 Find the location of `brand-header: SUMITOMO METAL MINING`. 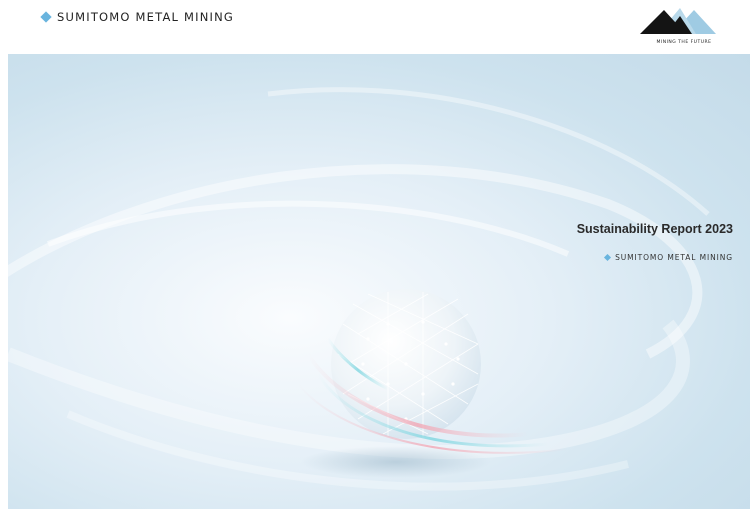

brand-header: SUMITOMO METAL MINING is located at coordinates (137, 17).